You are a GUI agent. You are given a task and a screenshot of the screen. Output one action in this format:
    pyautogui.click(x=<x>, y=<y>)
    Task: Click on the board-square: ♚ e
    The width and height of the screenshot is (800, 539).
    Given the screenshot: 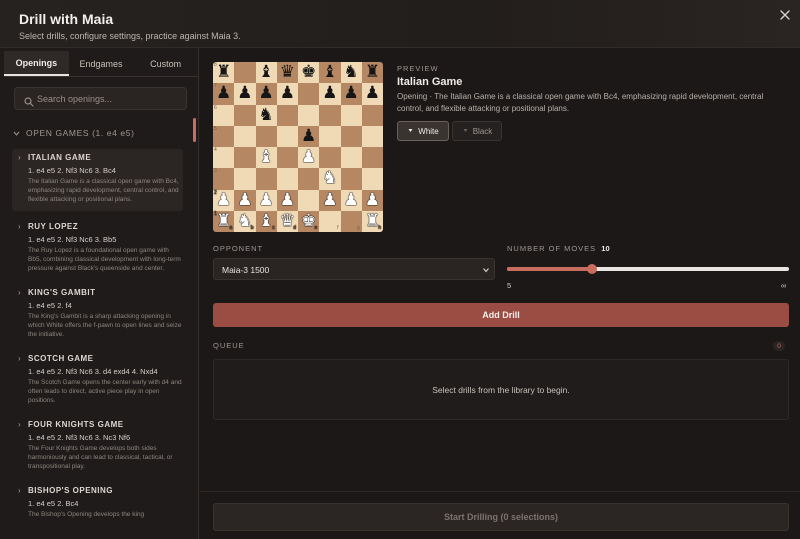 What is the action you would take?
    pyautogui.click(x=309, y=221)
    